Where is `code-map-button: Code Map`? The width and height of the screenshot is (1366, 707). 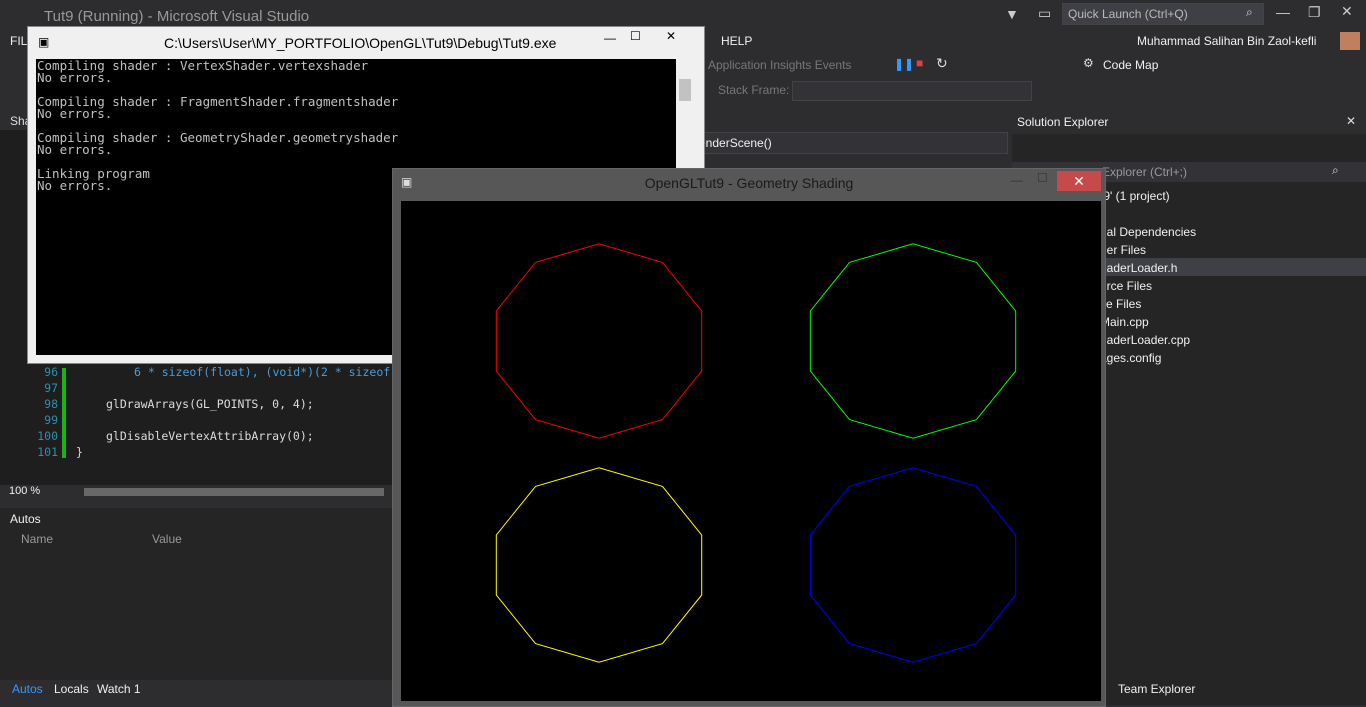 code-map-button: Code Map is located at coordinates (1130, 65).